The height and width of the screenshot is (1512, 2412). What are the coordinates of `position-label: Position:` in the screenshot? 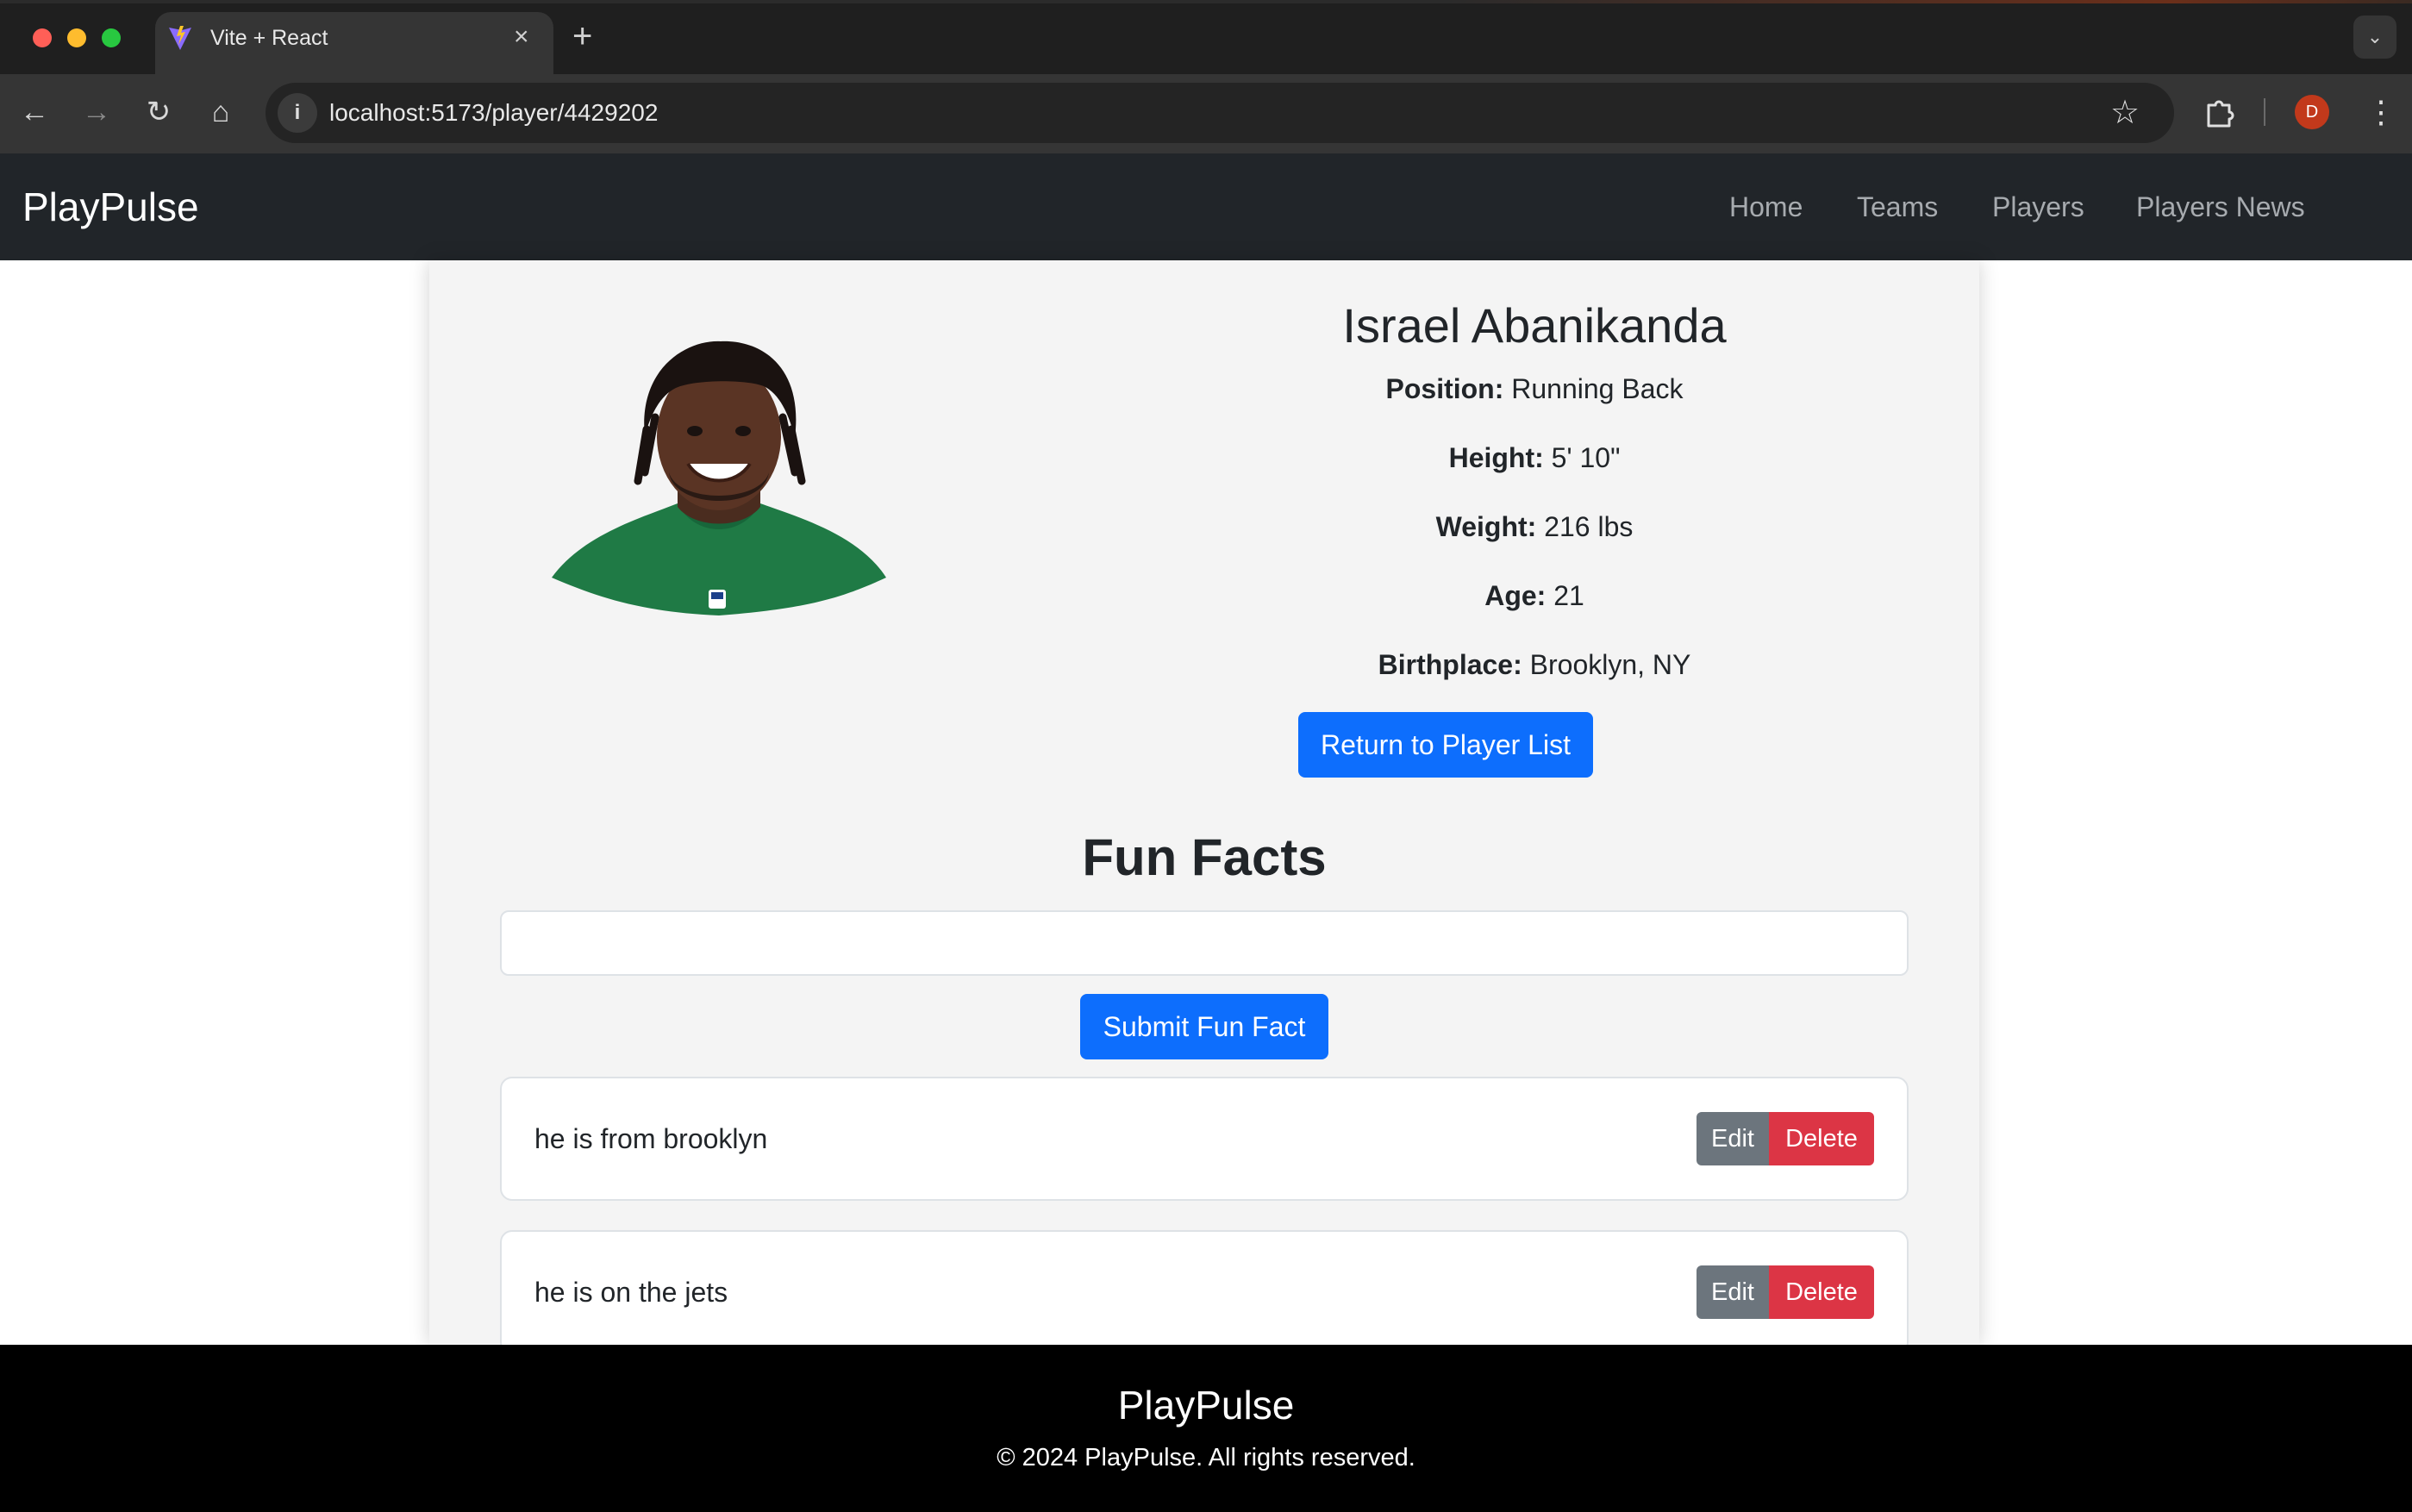 It's located at (1445, 388).